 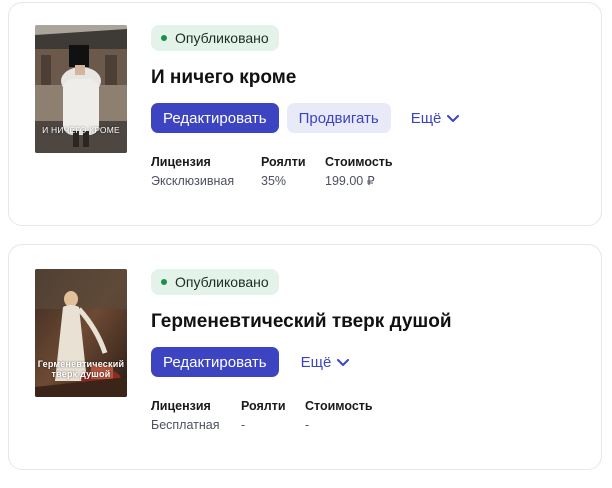 I want to click on price-column: Стоимость -, so click(x=339, y=415).